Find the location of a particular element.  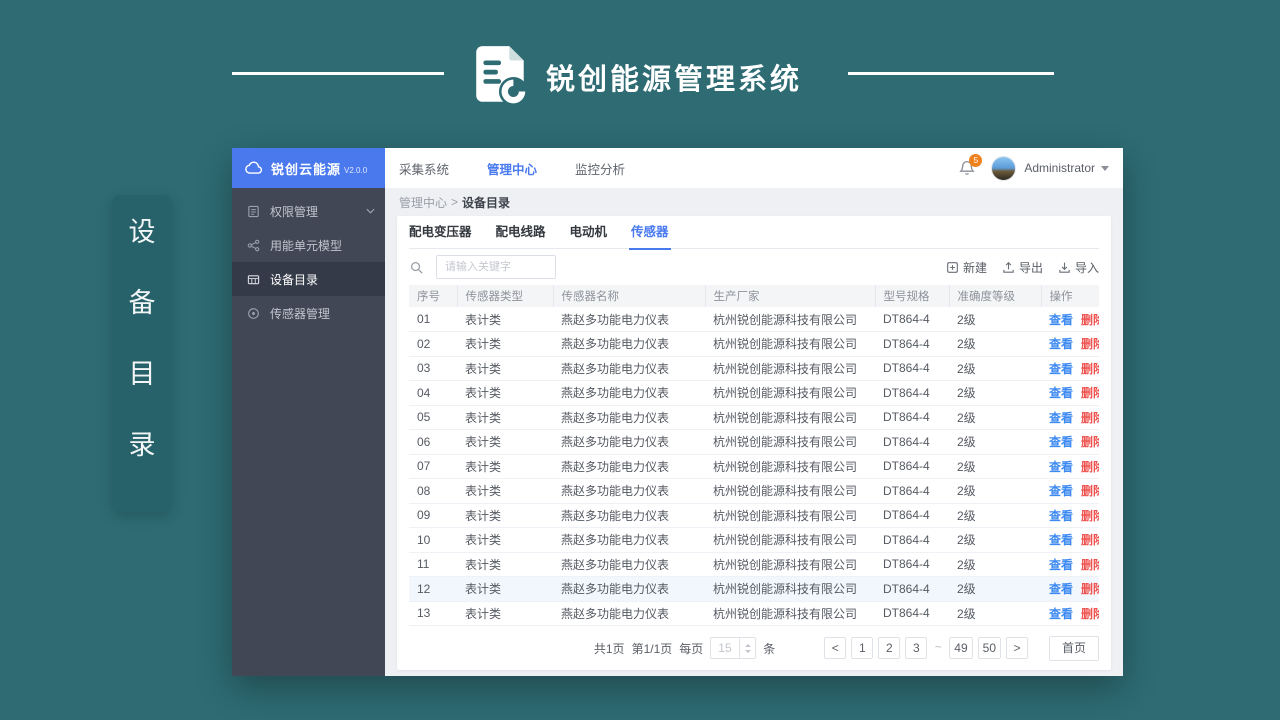

cell-no: 05 is located at coordinates (433, 417).